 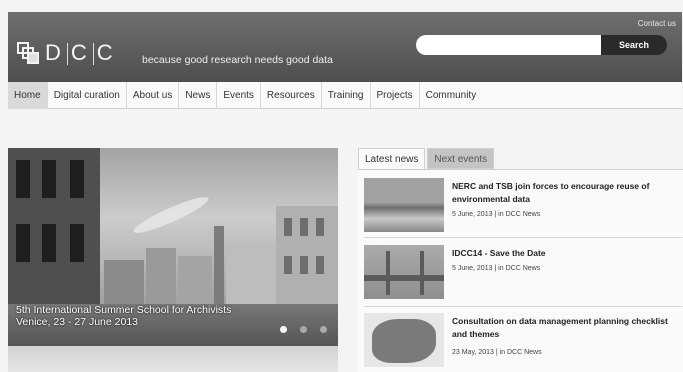 What do you see at coordinates (173, 359) in the screenshot?
I see `slider-next-image` at bounding box center [173, 359].